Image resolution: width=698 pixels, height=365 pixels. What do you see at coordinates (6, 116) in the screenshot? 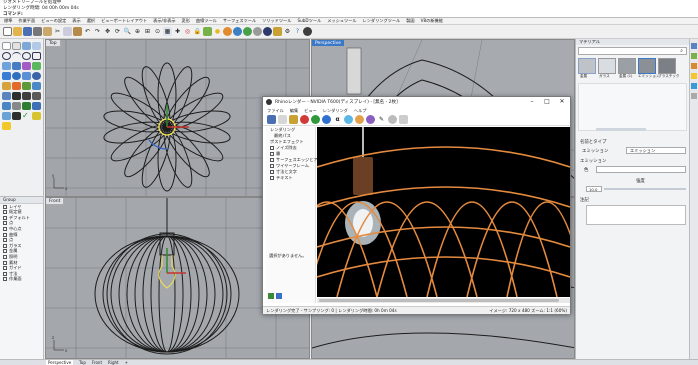
I see `dimension-icon` at bounding box center [6, 116].